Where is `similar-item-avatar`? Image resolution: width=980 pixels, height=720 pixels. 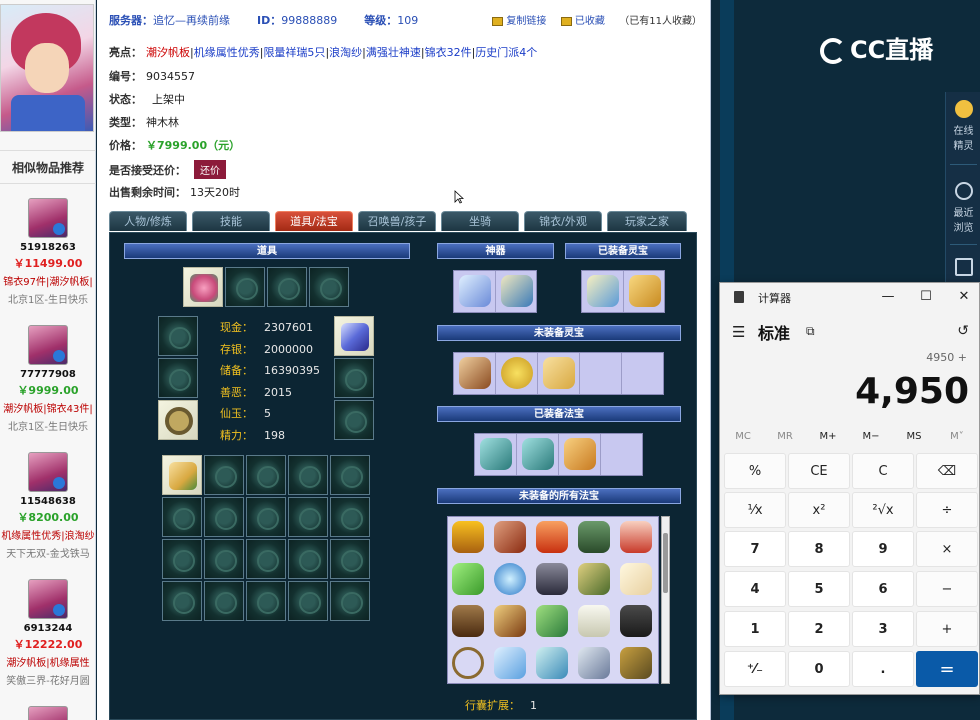 similar-item-avatar is located at coordinates (48, 713).